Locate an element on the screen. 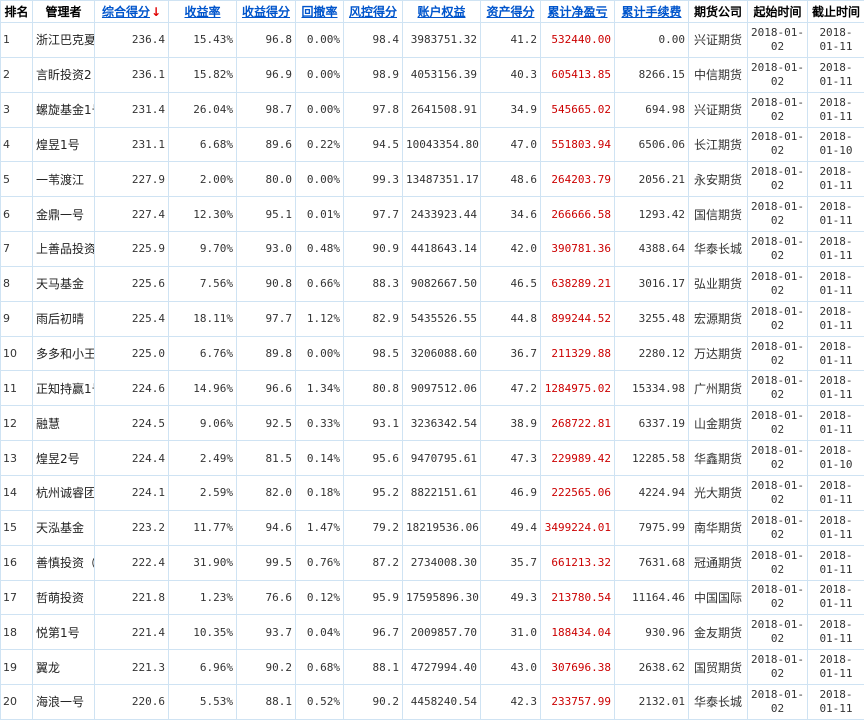 This screenshot has width=864, height=720. cell-end-time: 2018-01-10 is located at coordinates (836, 458).